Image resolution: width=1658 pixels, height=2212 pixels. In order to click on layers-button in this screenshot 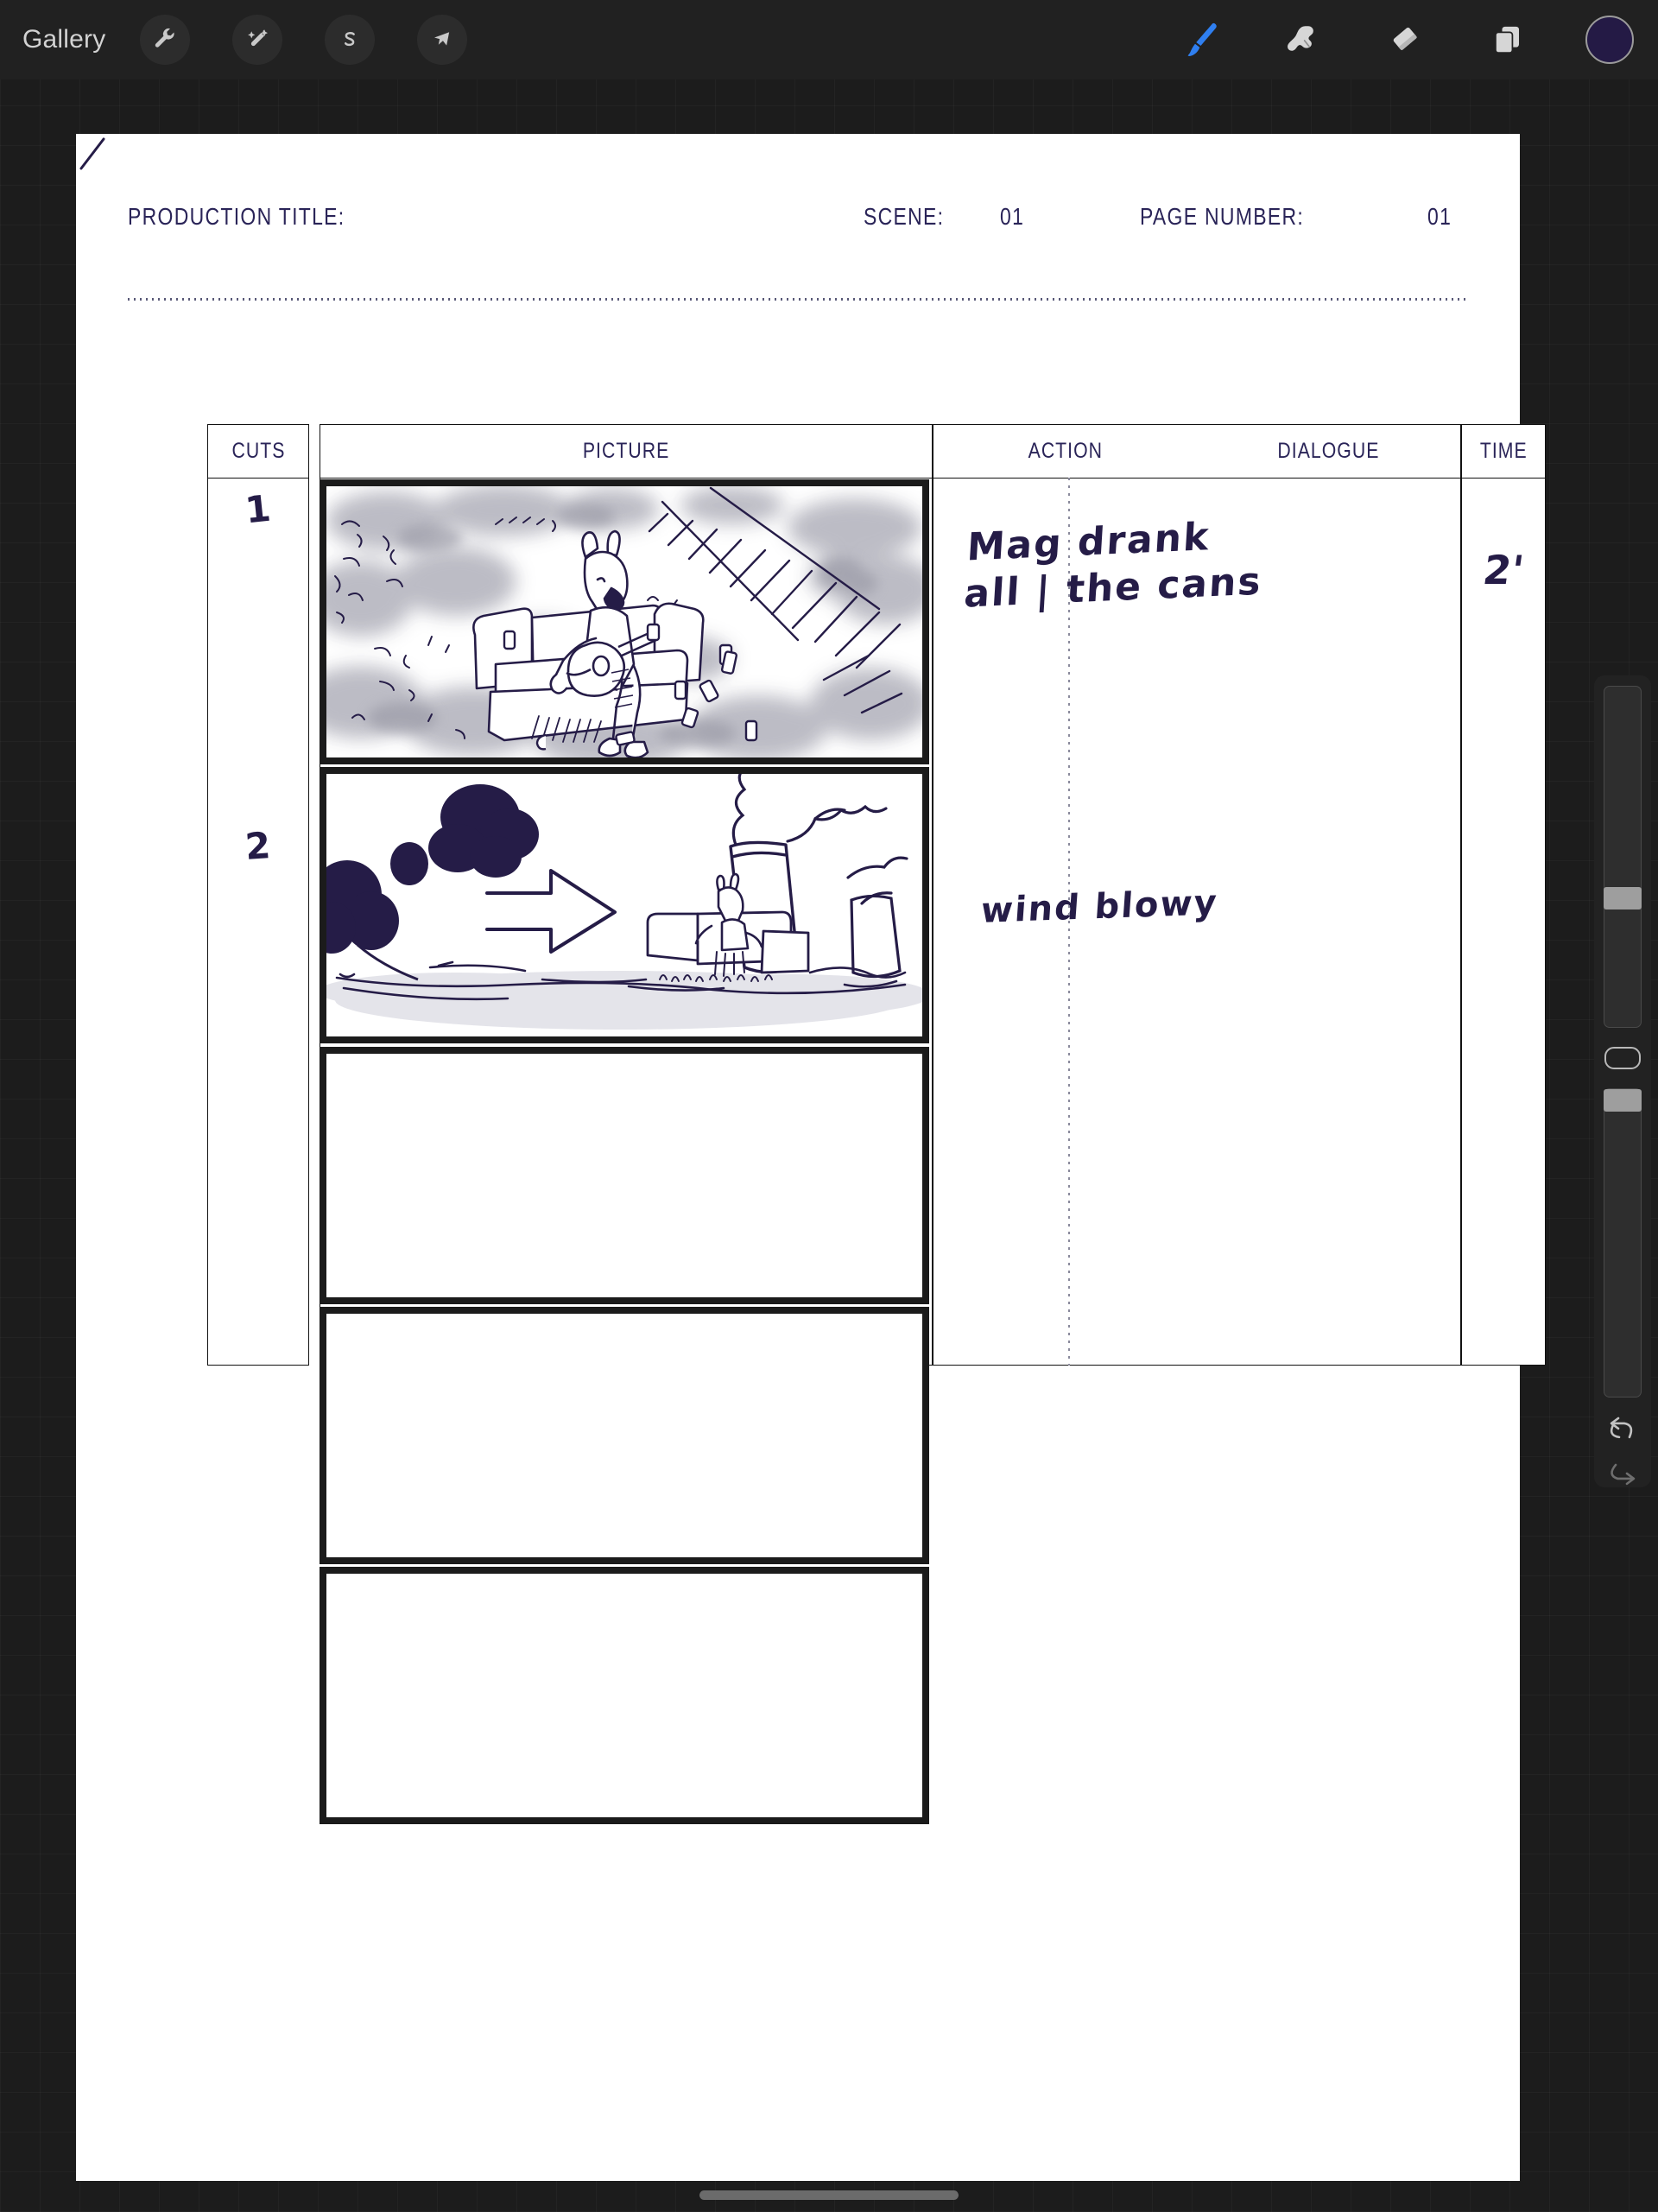, I will do `click(1508, 40)`.